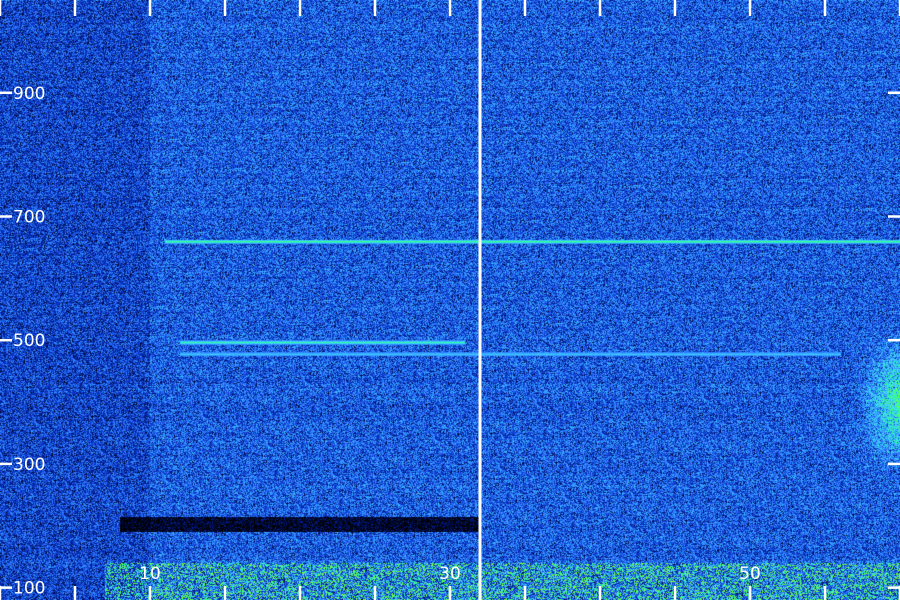 The height and width of the screenshot is (600, 900). Describe the element at coordinates (750, 574) in the screenshot. I see `x-tick-label-2: 50` at that location.